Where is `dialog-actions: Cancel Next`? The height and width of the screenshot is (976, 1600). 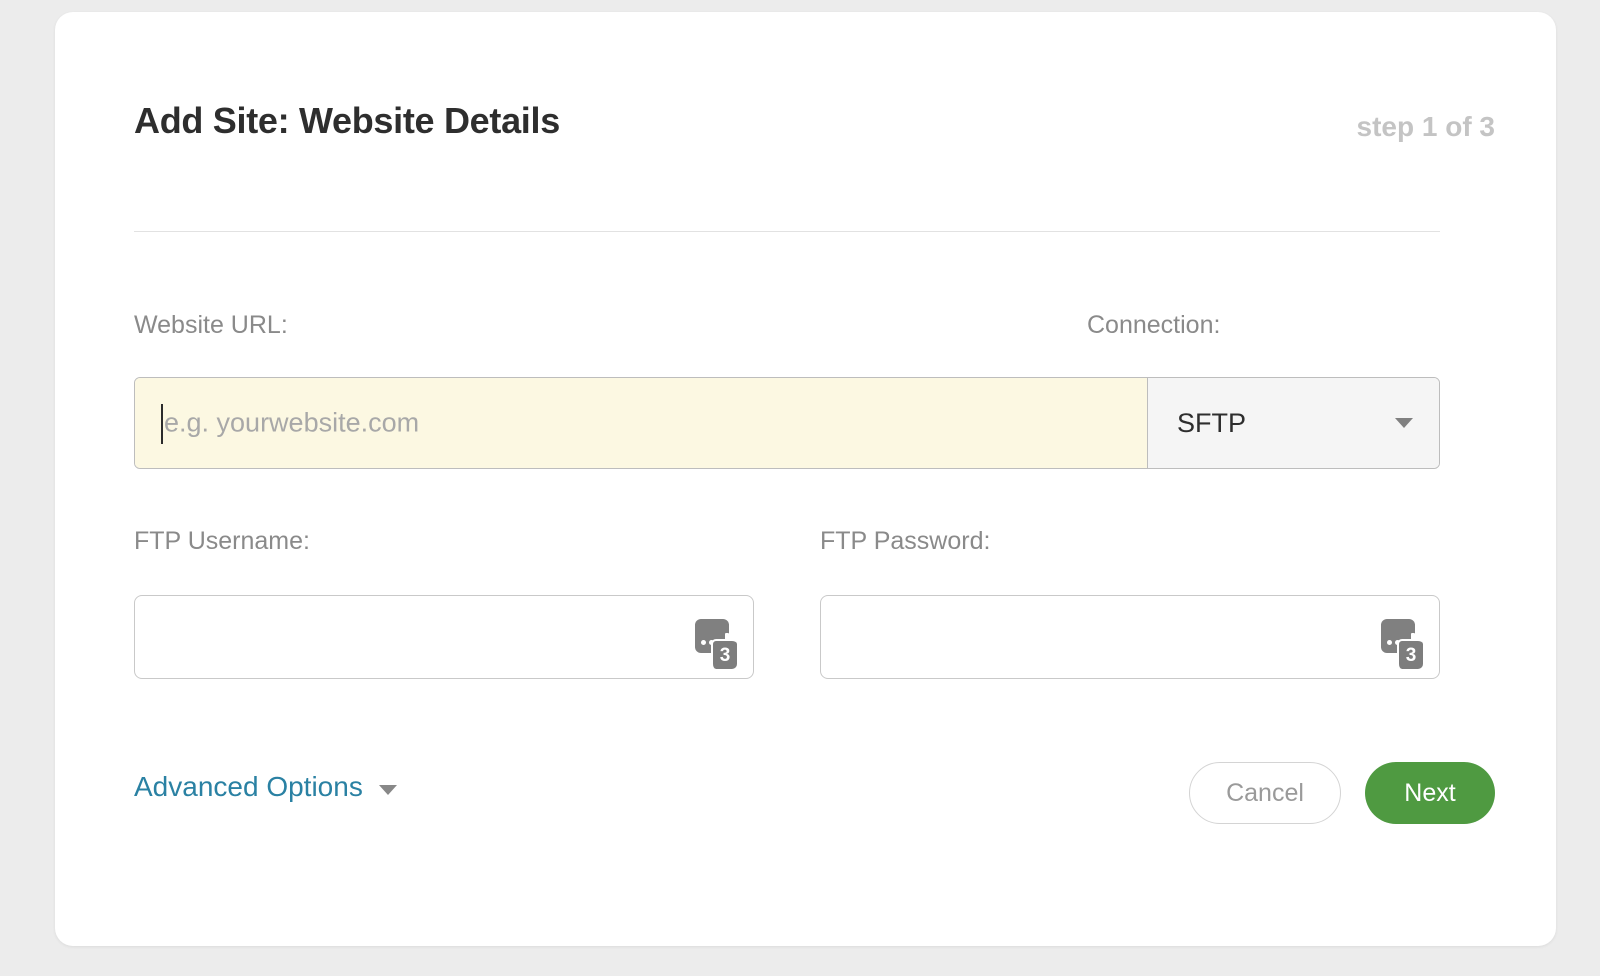
dialog-actions: Cancel Next is located at coordinates (1342, 793).